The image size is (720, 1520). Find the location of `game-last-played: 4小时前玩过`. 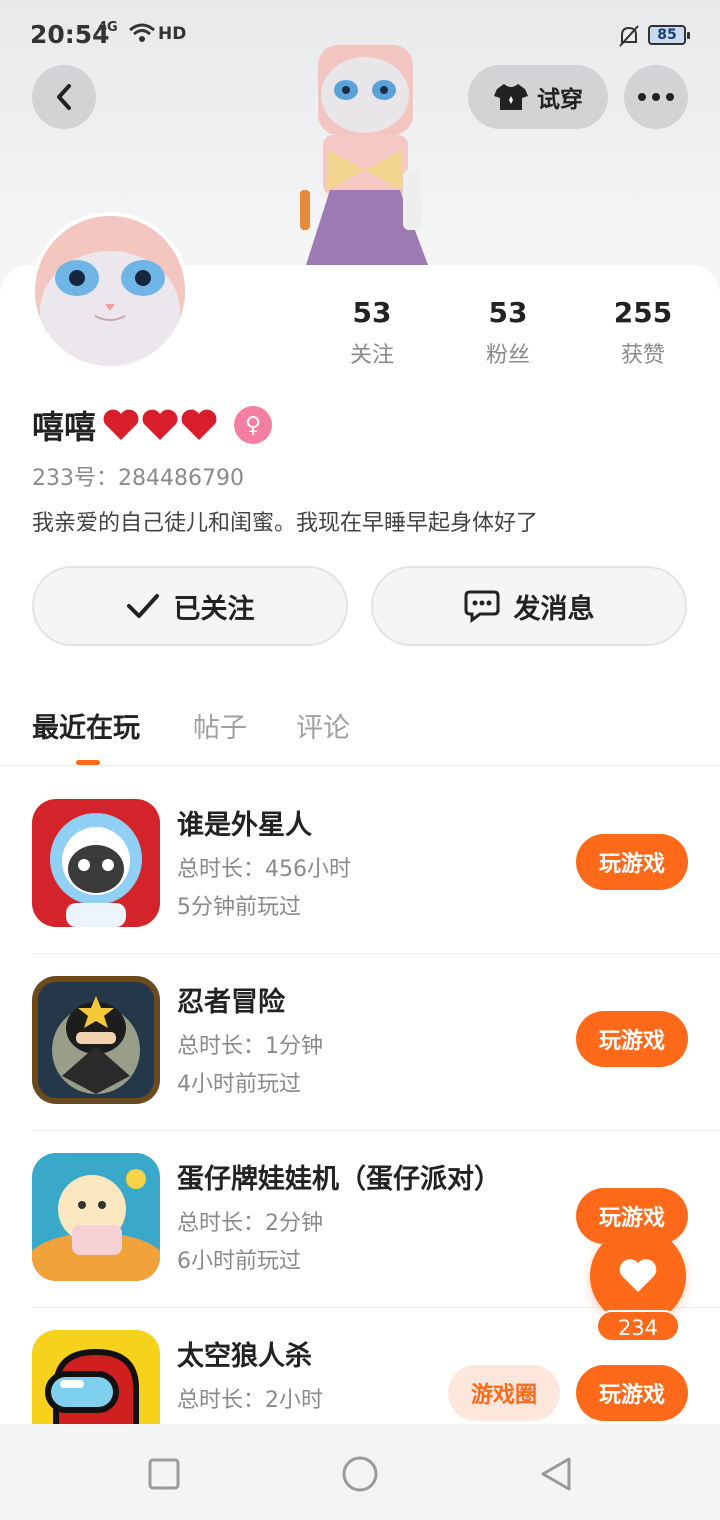

game-last-played: 4小时前玩过 is located at coordinates (239, 1084).